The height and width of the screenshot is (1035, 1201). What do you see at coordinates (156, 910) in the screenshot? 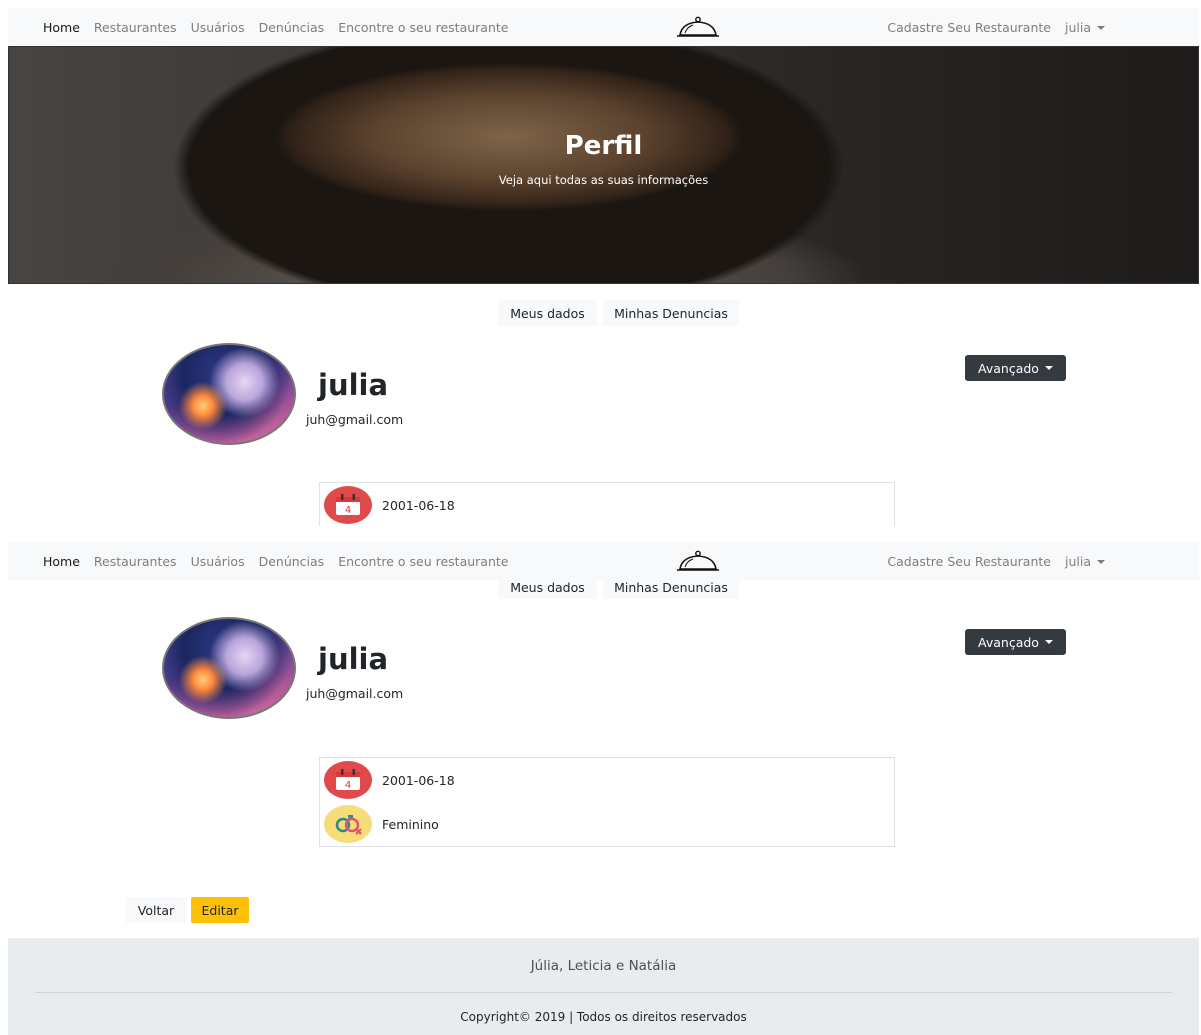
I see `back-button: Voltar` at bounding box center [156, 910].